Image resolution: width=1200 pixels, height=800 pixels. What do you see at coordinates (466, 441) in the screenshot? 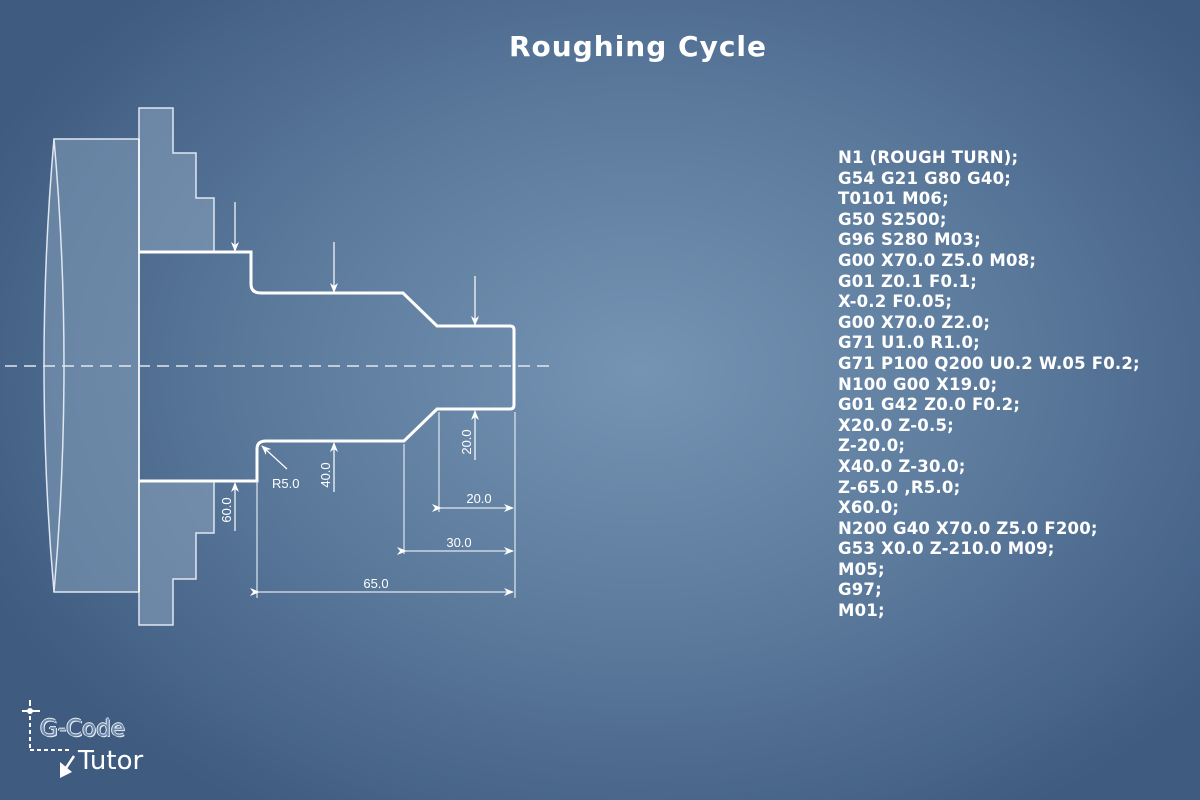
I see `dim-label-dia20: 20.0` at bounding box center [466, 441].